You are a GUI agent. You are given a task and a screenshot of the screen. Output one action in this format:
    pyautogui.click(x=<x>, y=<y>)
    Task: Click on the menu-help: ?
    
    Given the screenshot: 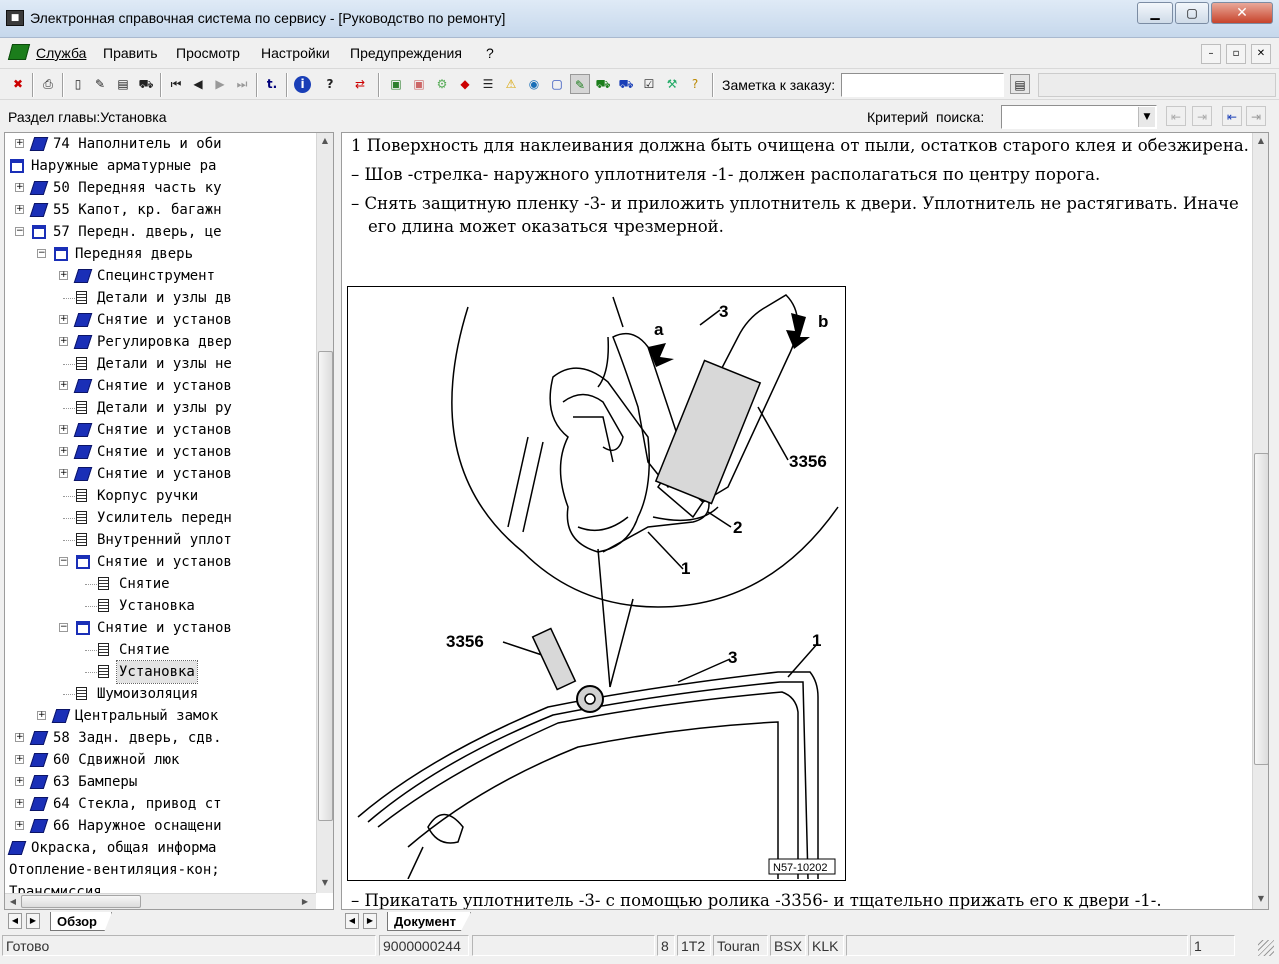 What is the action you would take?
    pyautogui.click(x=490, y=53)
    